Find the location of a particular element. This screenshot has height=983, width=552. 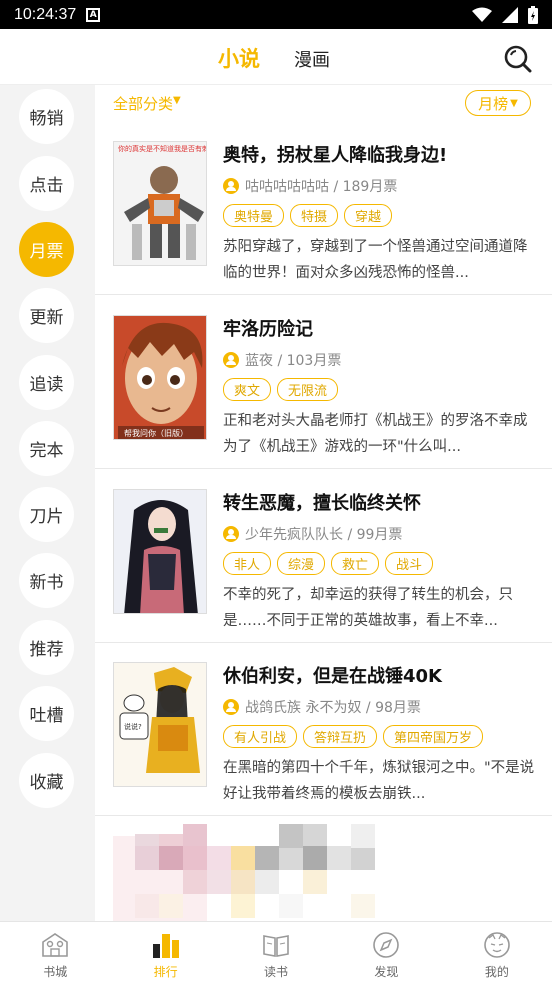

nav-label: 我的 is located at coordinates (496, 972).